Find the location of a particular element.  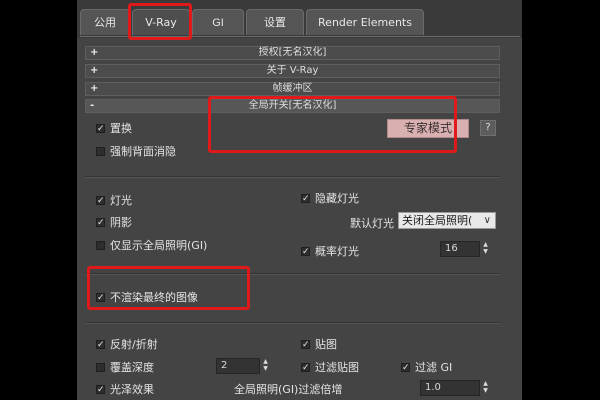

probabilistic-lights-spinner-arrows: ▲ ▼ is located at coordinates (485, 249).